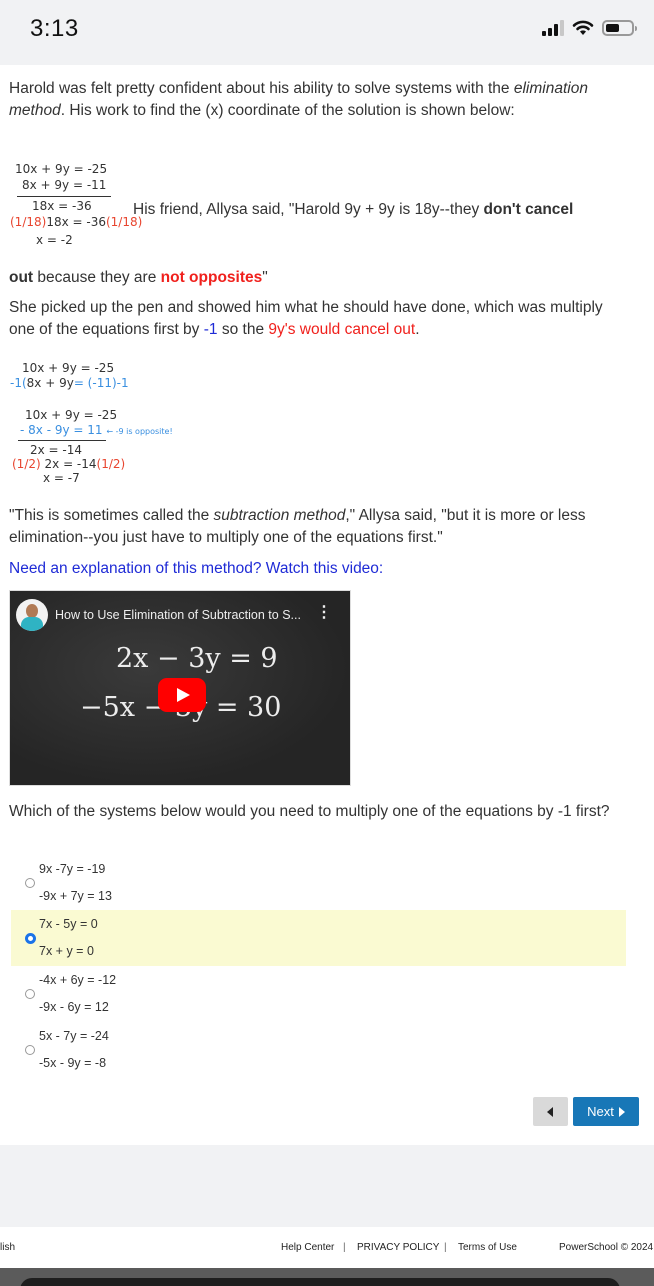  Describe the element at coordinates (327, 32) in the screenshot. I see `status-bar: 3:13` at that location.